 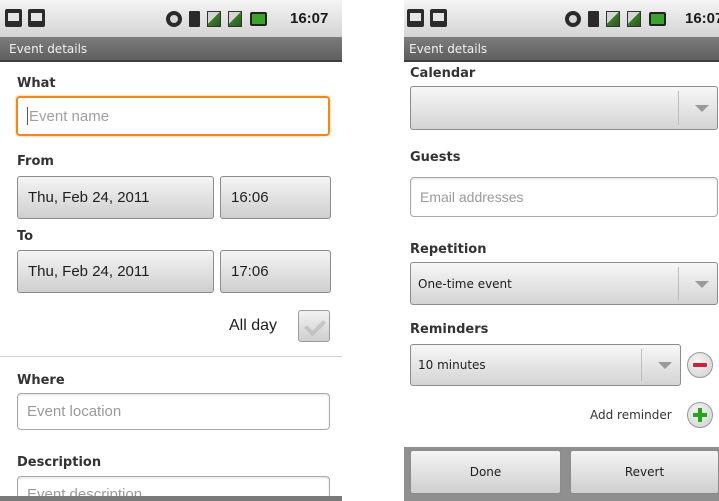 What do you see at coordinates (644, 472) in the screenshot?
I see `revert-button: Revert` at bounding box center [644, 472].